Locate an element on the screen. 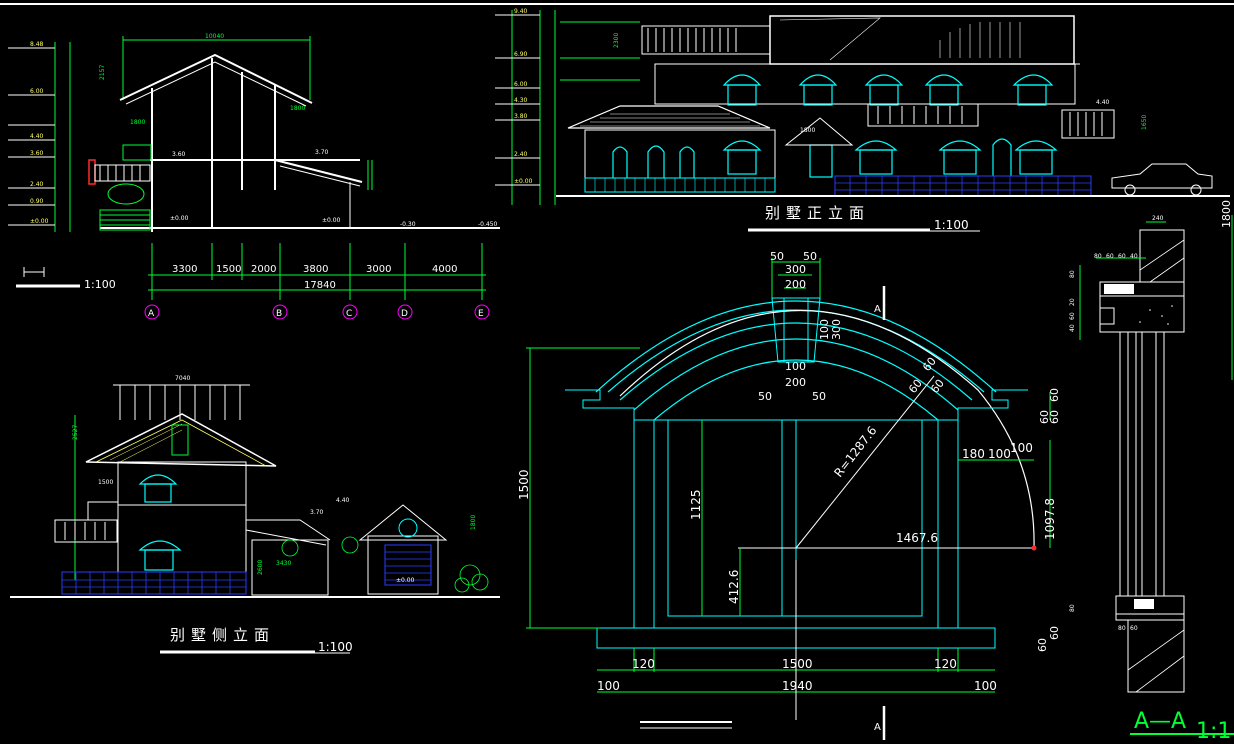 This screenshot has width=1234, height=744. front-scale: 1:100 is located at coordinates (951, 225).